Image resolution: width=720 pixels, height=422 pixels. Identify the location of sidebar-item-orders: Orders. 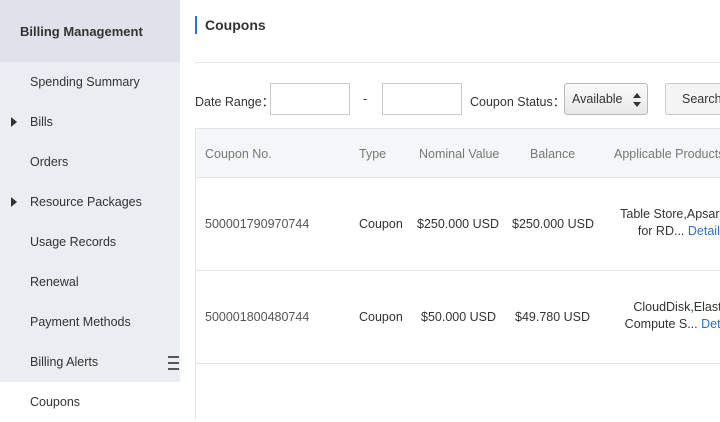
(90, 162).